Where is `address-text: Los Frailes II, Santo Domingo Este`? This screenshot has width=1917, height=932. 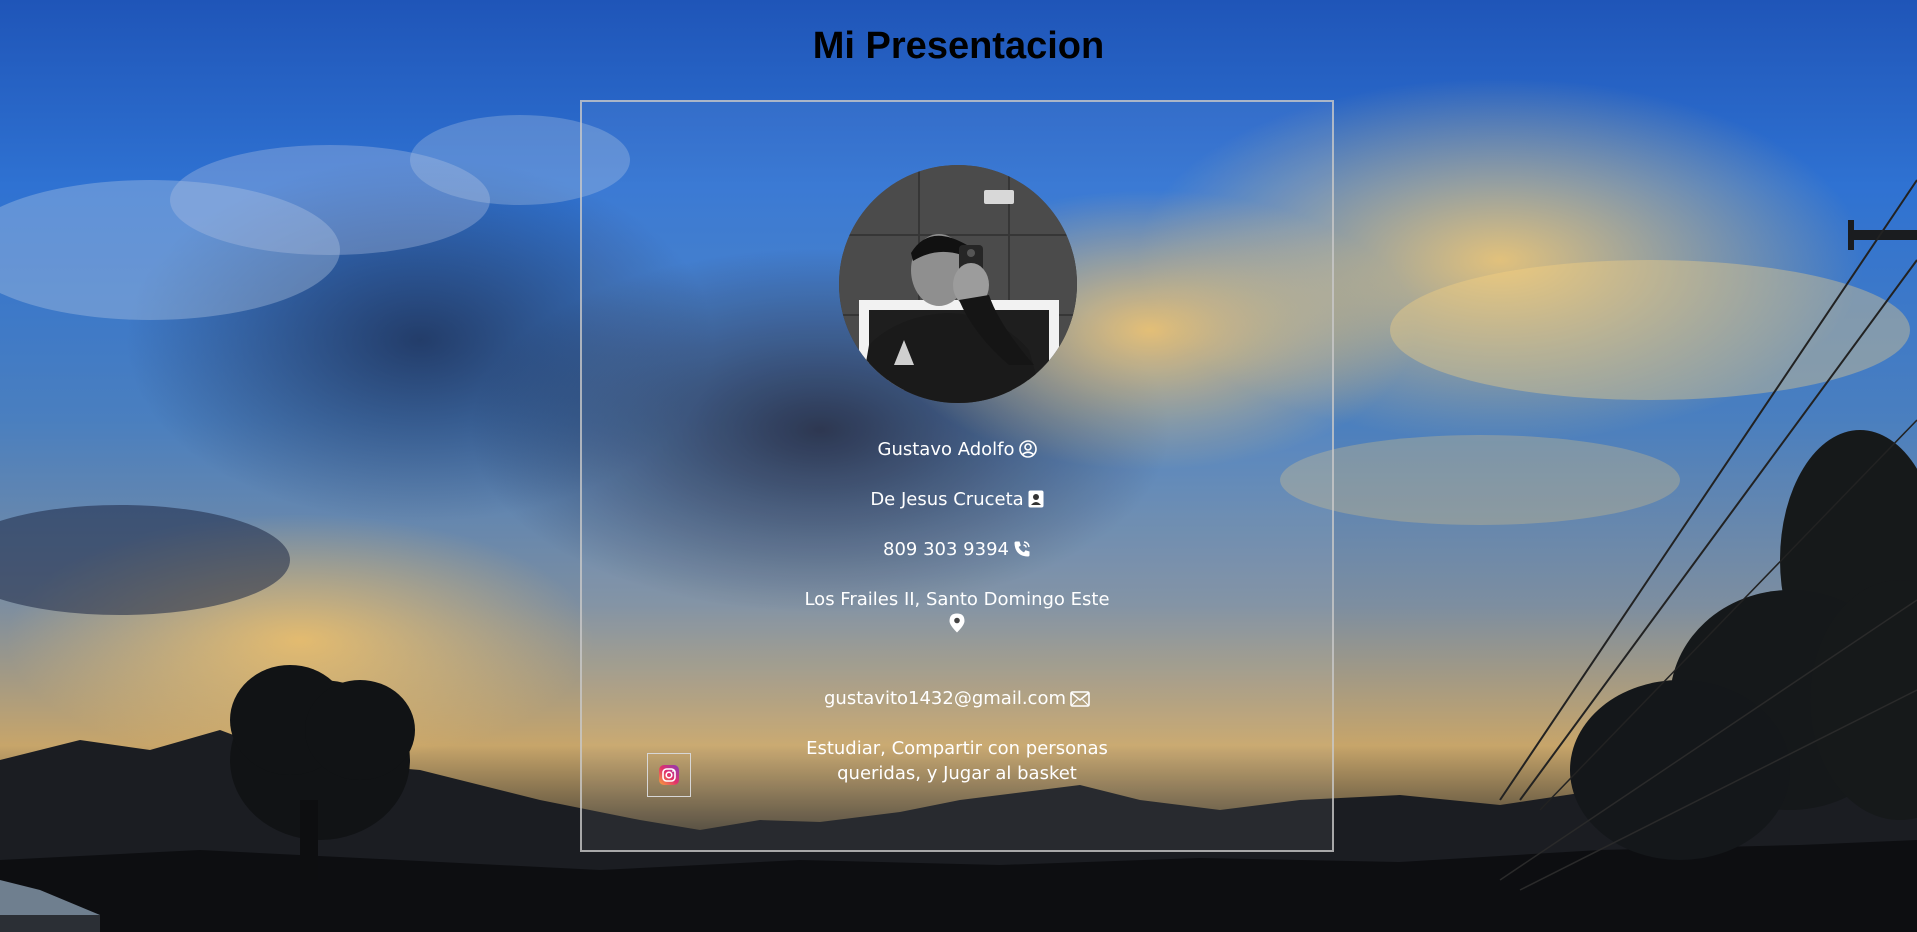 address-text: Los Frailes II, Santo Domingo Este is located at coordinates (957, 599).